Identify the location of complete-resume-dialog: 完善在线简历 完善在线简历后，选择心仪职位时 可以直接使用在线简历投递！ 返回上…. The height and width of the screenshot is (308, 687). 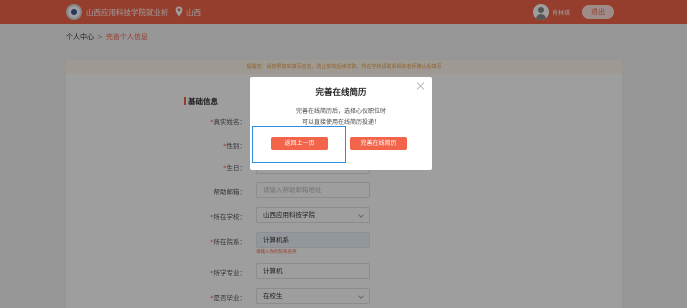
(341, 123).